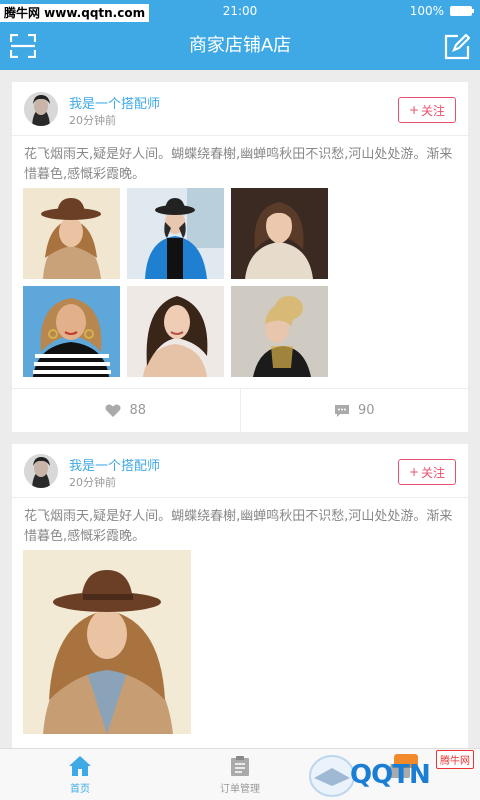  Describe the element at coordinates (126, 410) in the screenshot. I see `like-button: 88` at that location.